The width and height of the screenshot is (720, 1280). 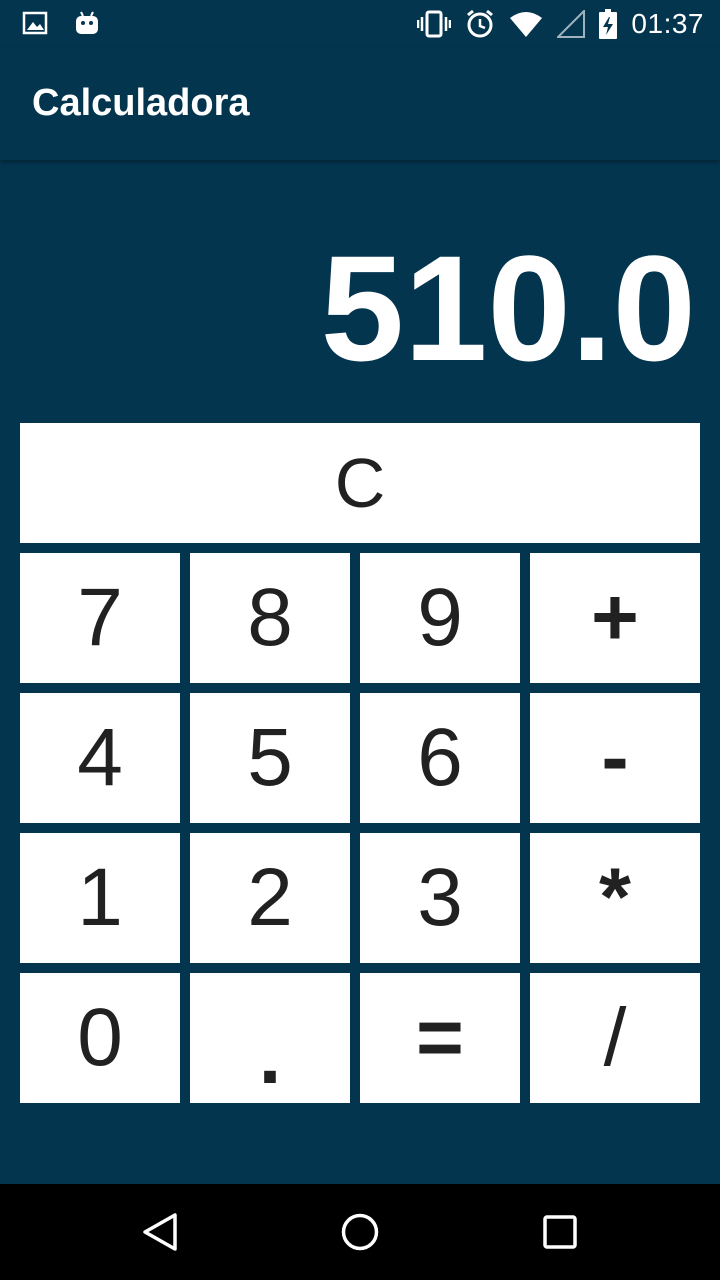 I want to click on key-1-button: 1, so click(x=100, y=898).